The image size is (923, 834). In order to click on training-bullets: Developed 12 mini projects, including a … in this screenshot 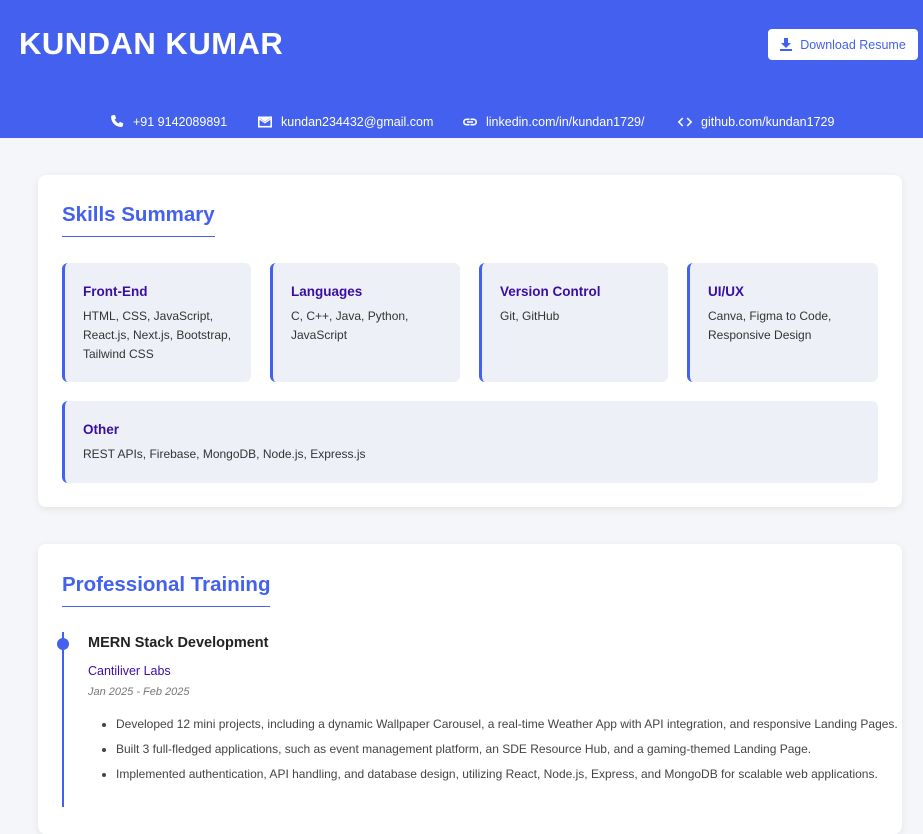, I will do `click(502, 751)`.